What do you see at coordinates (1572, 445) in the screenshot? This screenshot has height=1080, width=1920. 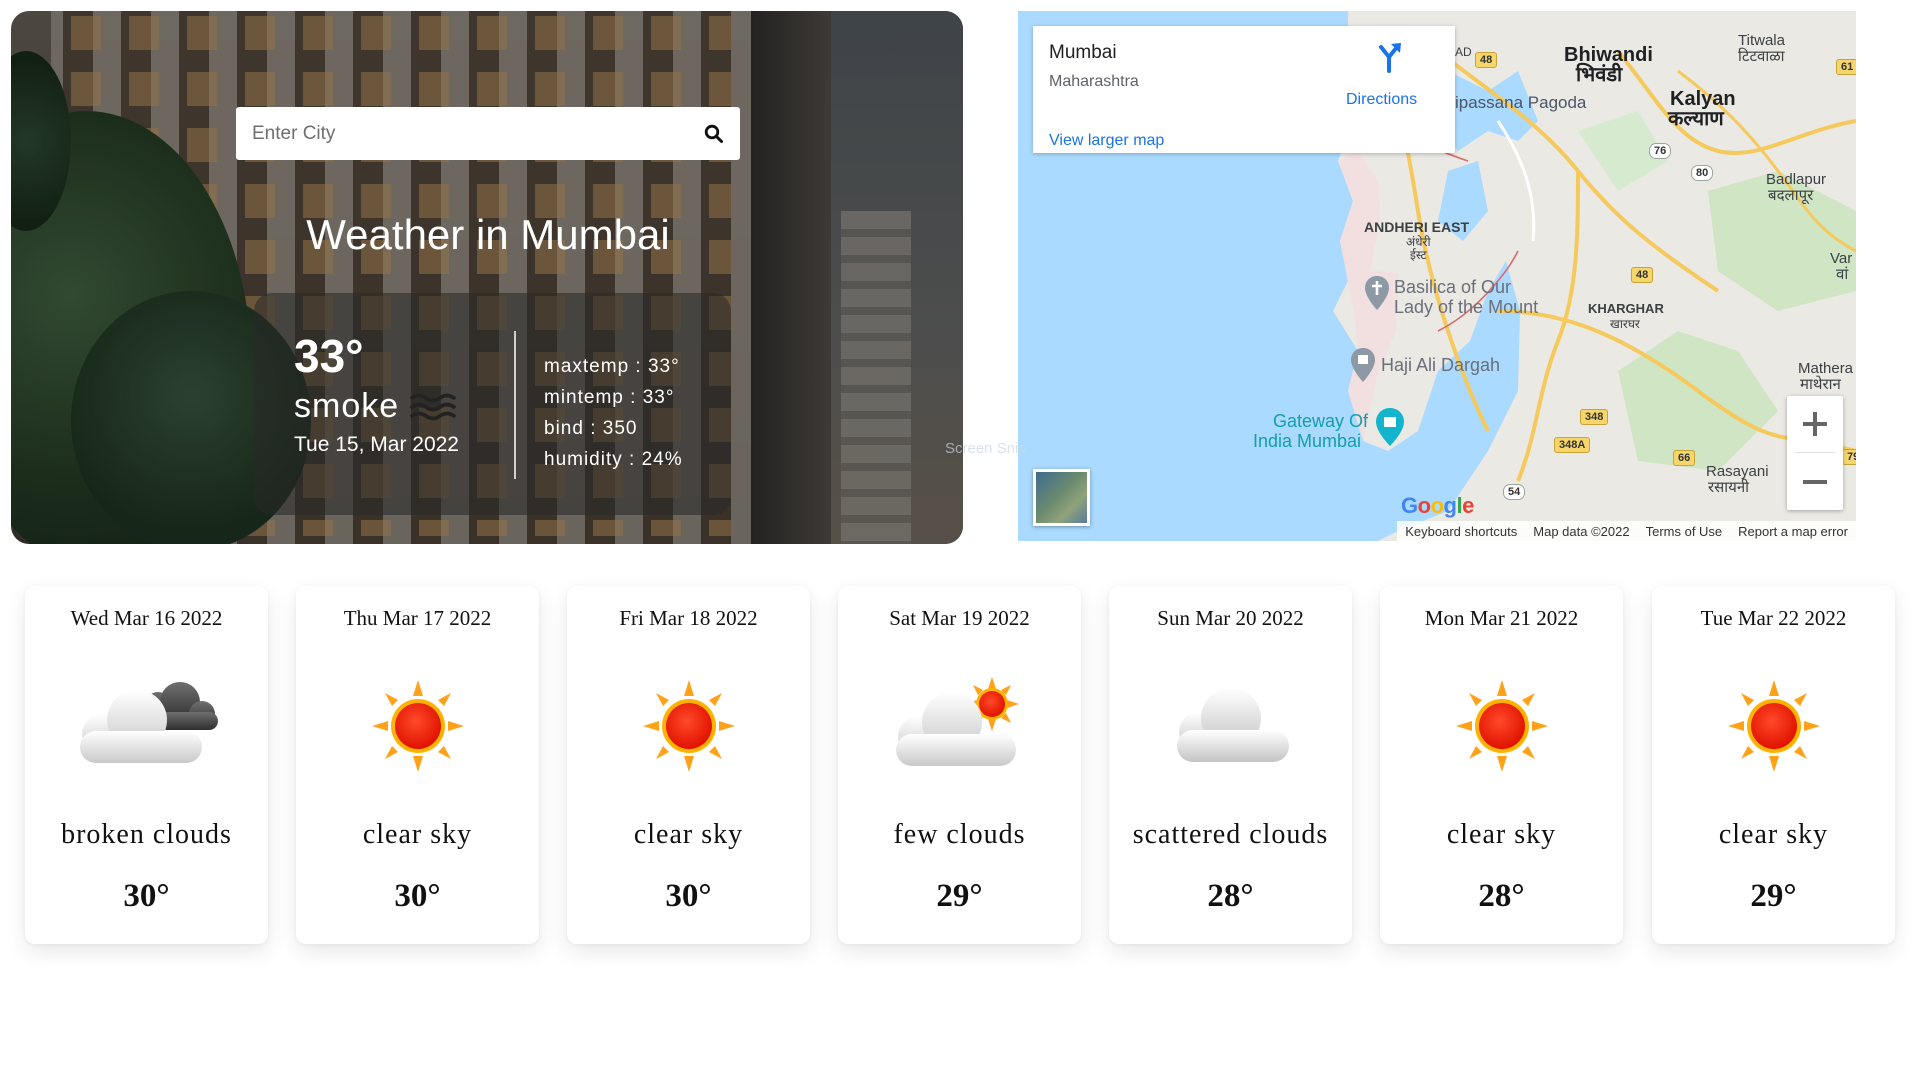 I see `highway-shield: 348A` at bounding box center [1572, 445].